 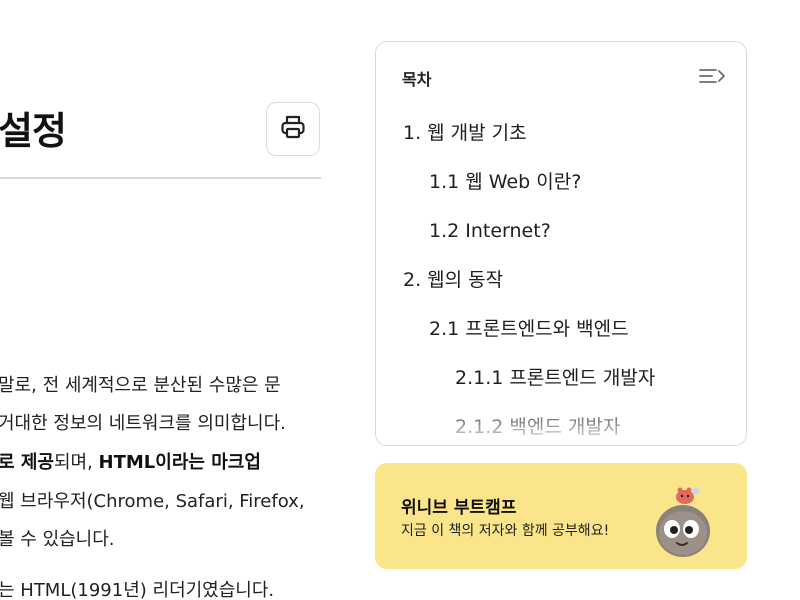 What do you see at coordinates (137, 590) in the screenshot?
I see `paragraph-line: 는 HTML(1991년) 리더기였습니다.` at bounding box center [137, 590].